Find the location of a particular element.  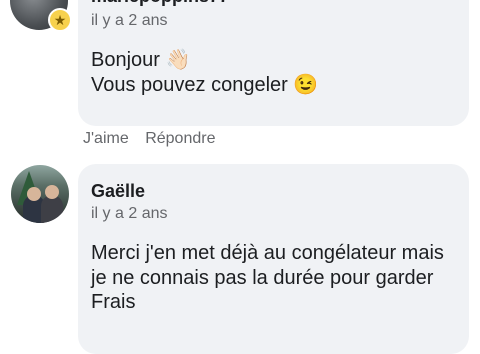

comment-line: Frais is located at coordinates (113, 302).